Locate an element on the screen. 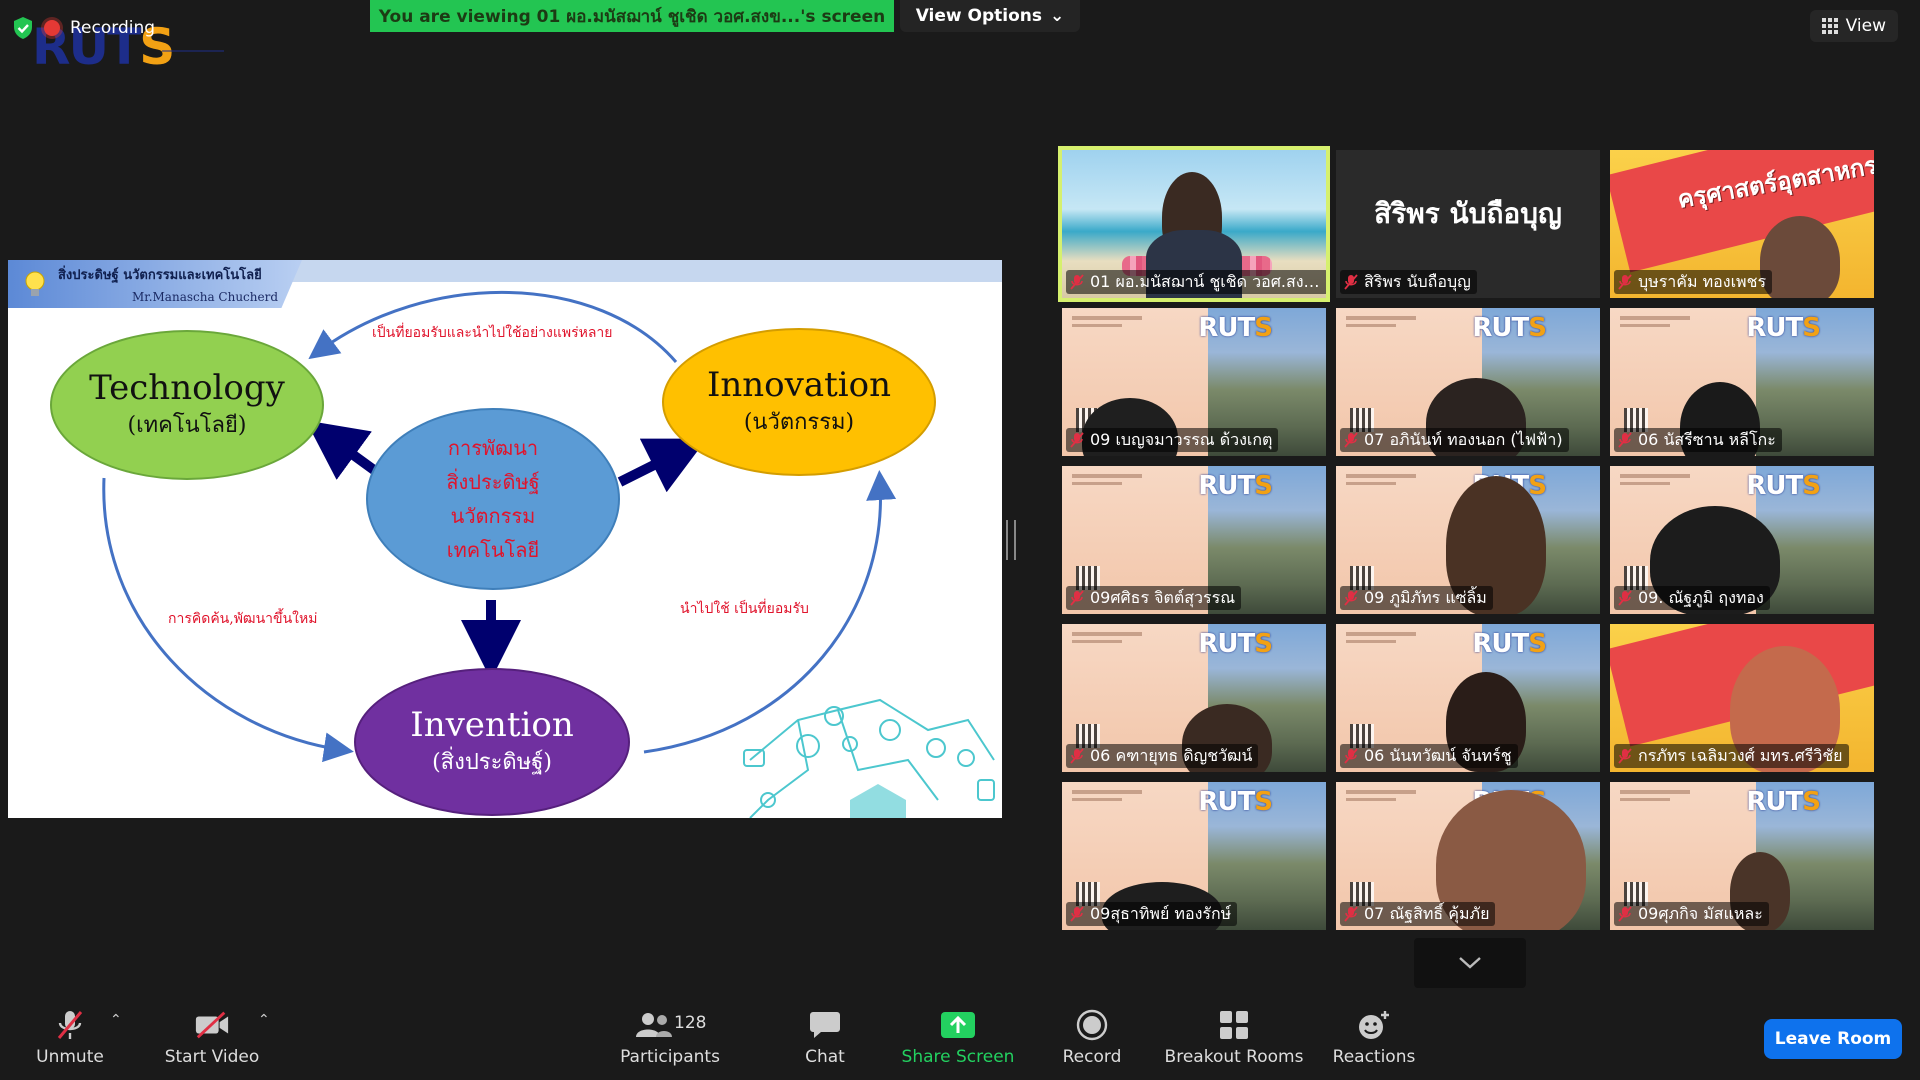  technology-node: Technology (เทคโนโลยี) is located at coordinates (187, 405).